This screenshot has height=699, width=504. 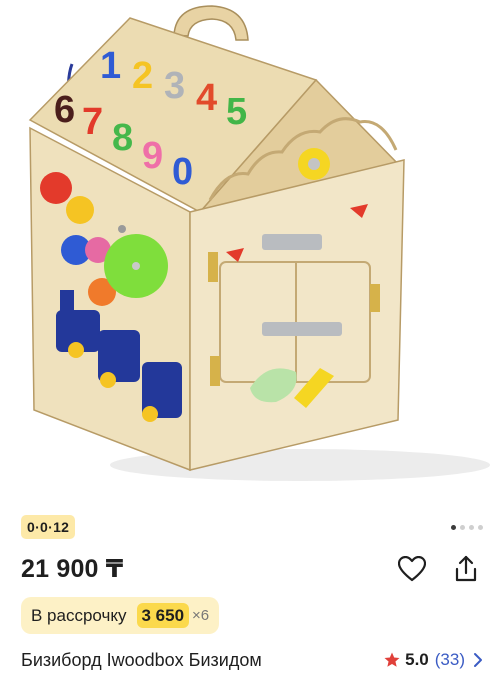 I want to click on roof-number: 1, so click(x=110, y=66).